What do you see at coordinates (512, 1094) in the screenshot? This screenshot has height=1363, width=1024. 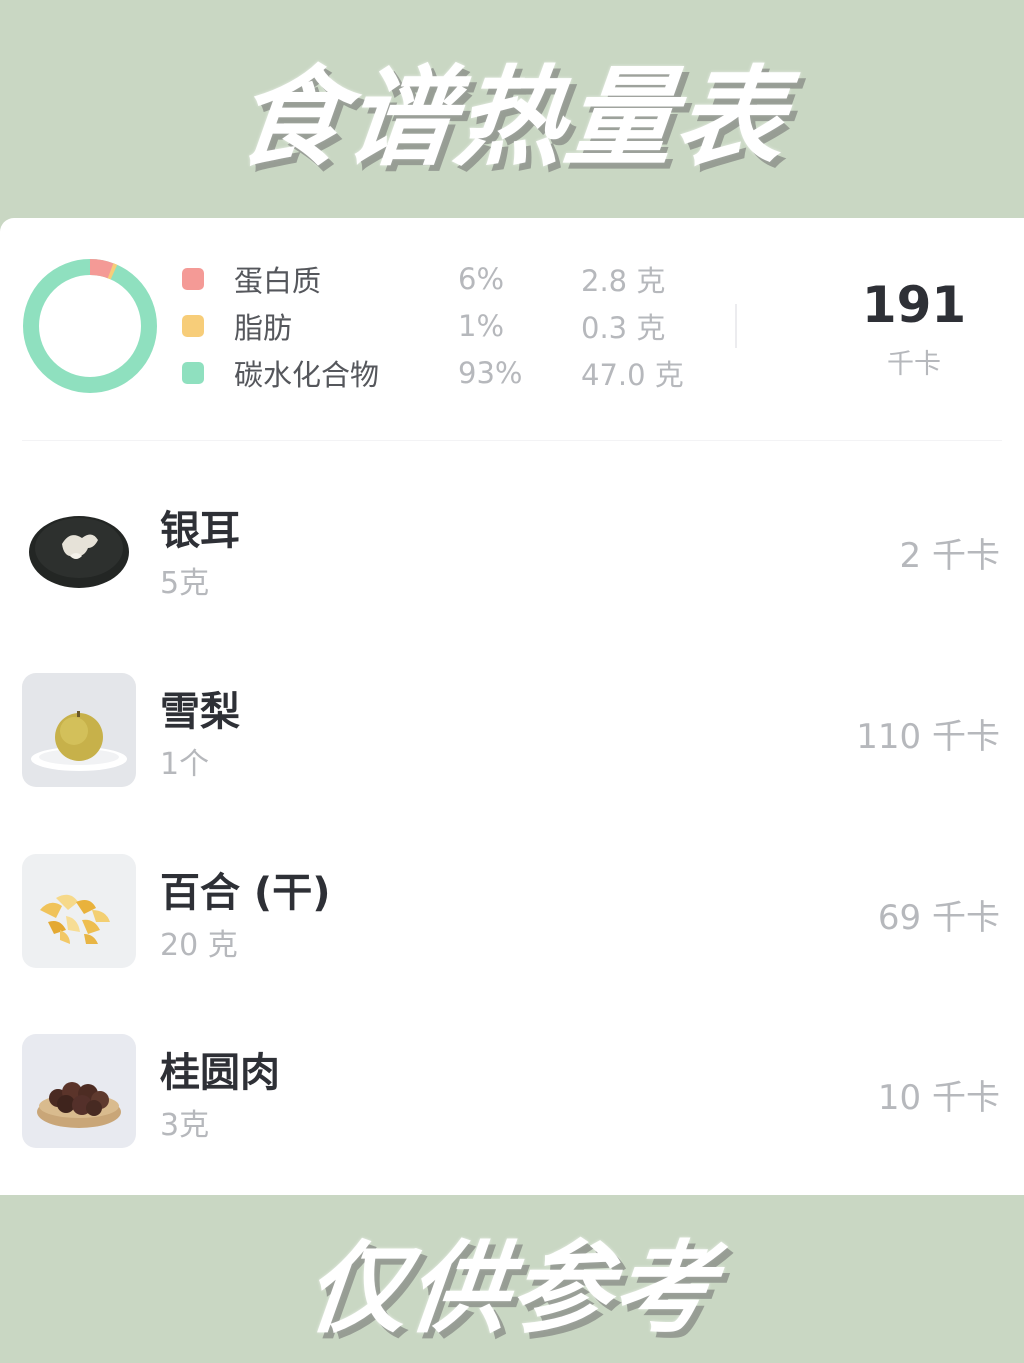 I see `ingredient-row-longan: 桂圆肉 3克 10 千卡` at bounding box center [512, 1094].